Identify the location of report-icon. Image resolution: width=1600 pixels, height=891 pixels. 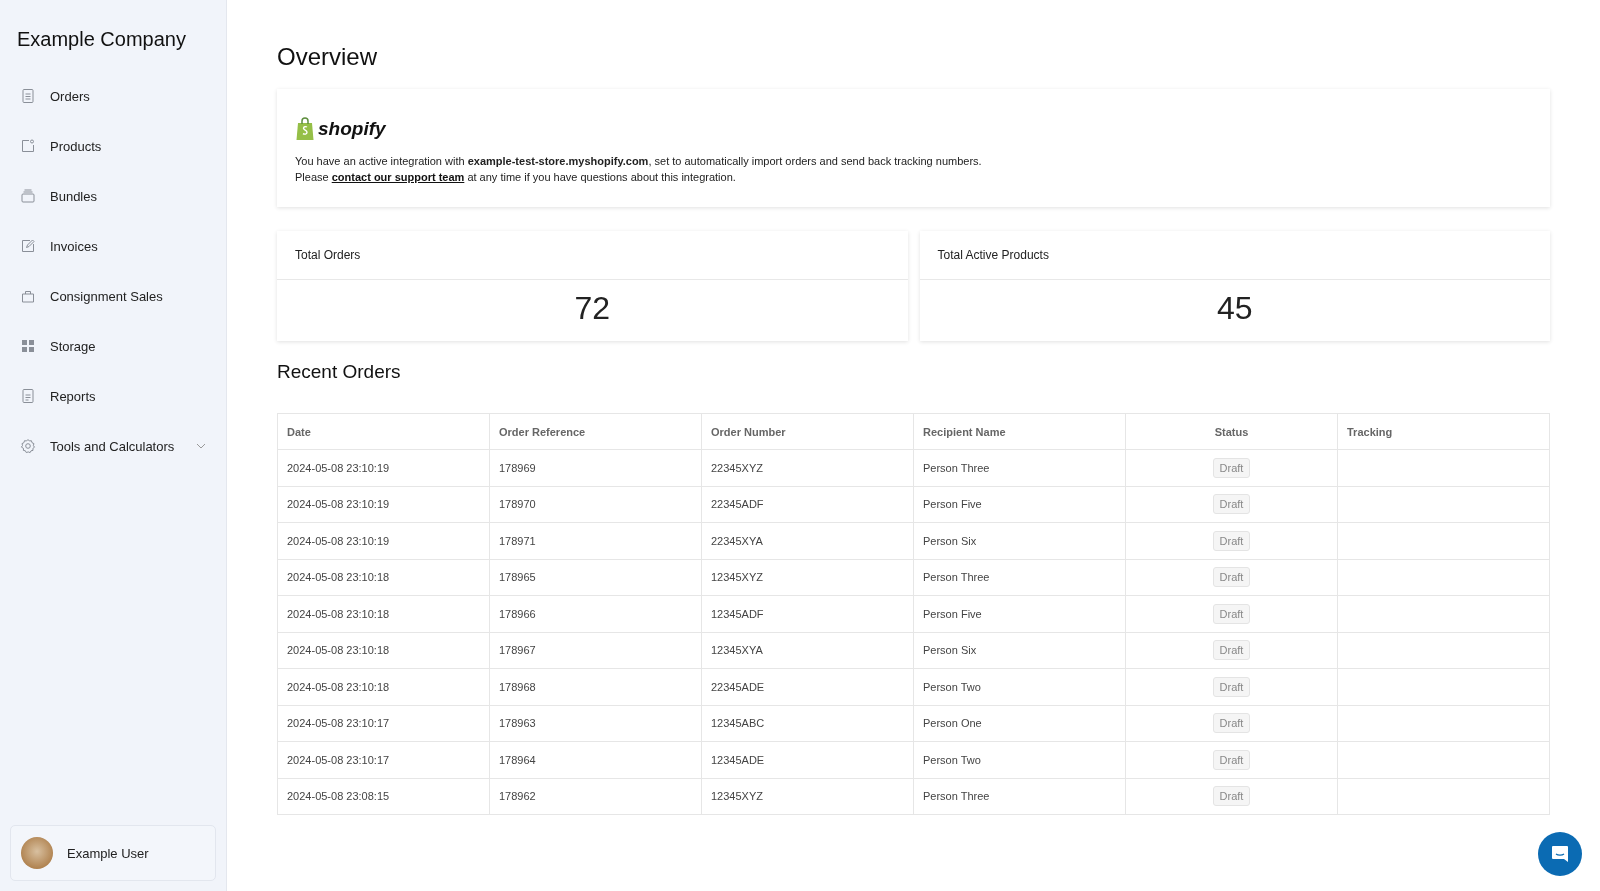
(28, 396).